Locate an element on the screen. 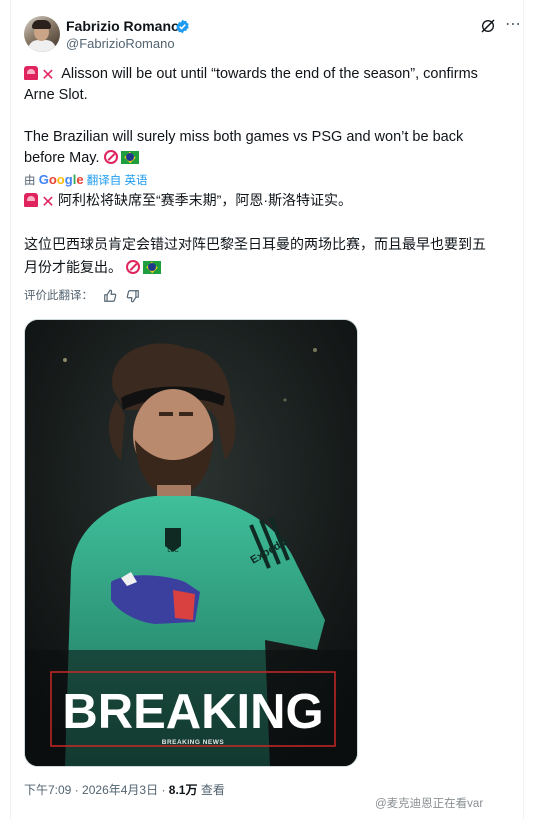  cn-line-3: 月份才能复出。 is located at coordinates (73, 267).